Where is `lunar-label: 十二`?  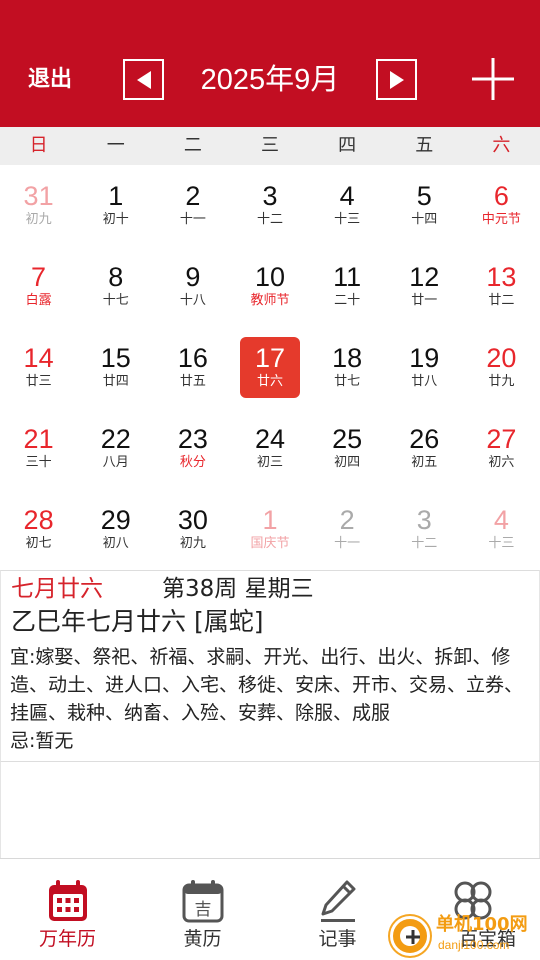 lunar-label: 十二 is located at coordinates (424, 543).